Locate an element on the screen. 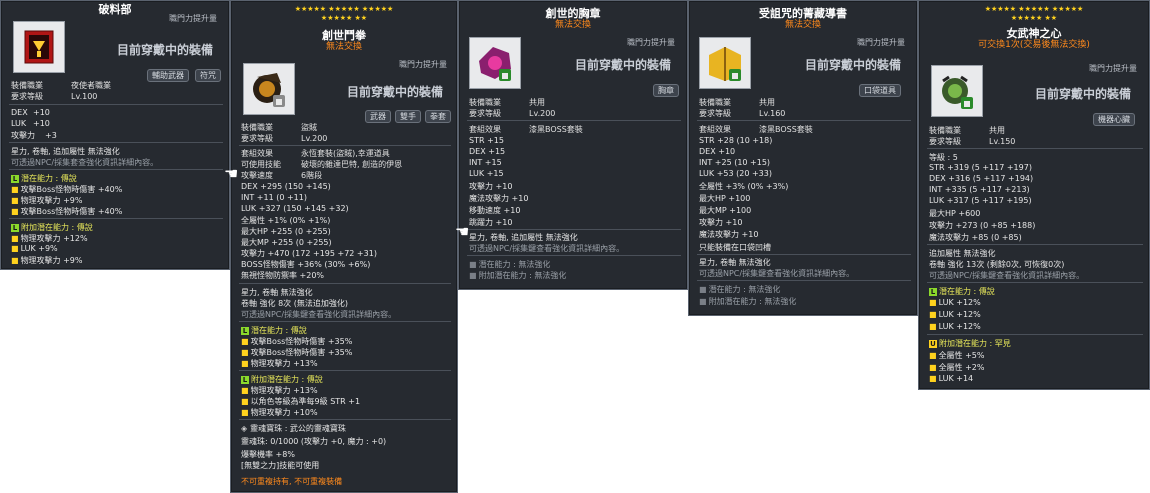  stat-line: 跳躍力 +10 is located at coordinates (491, 222).